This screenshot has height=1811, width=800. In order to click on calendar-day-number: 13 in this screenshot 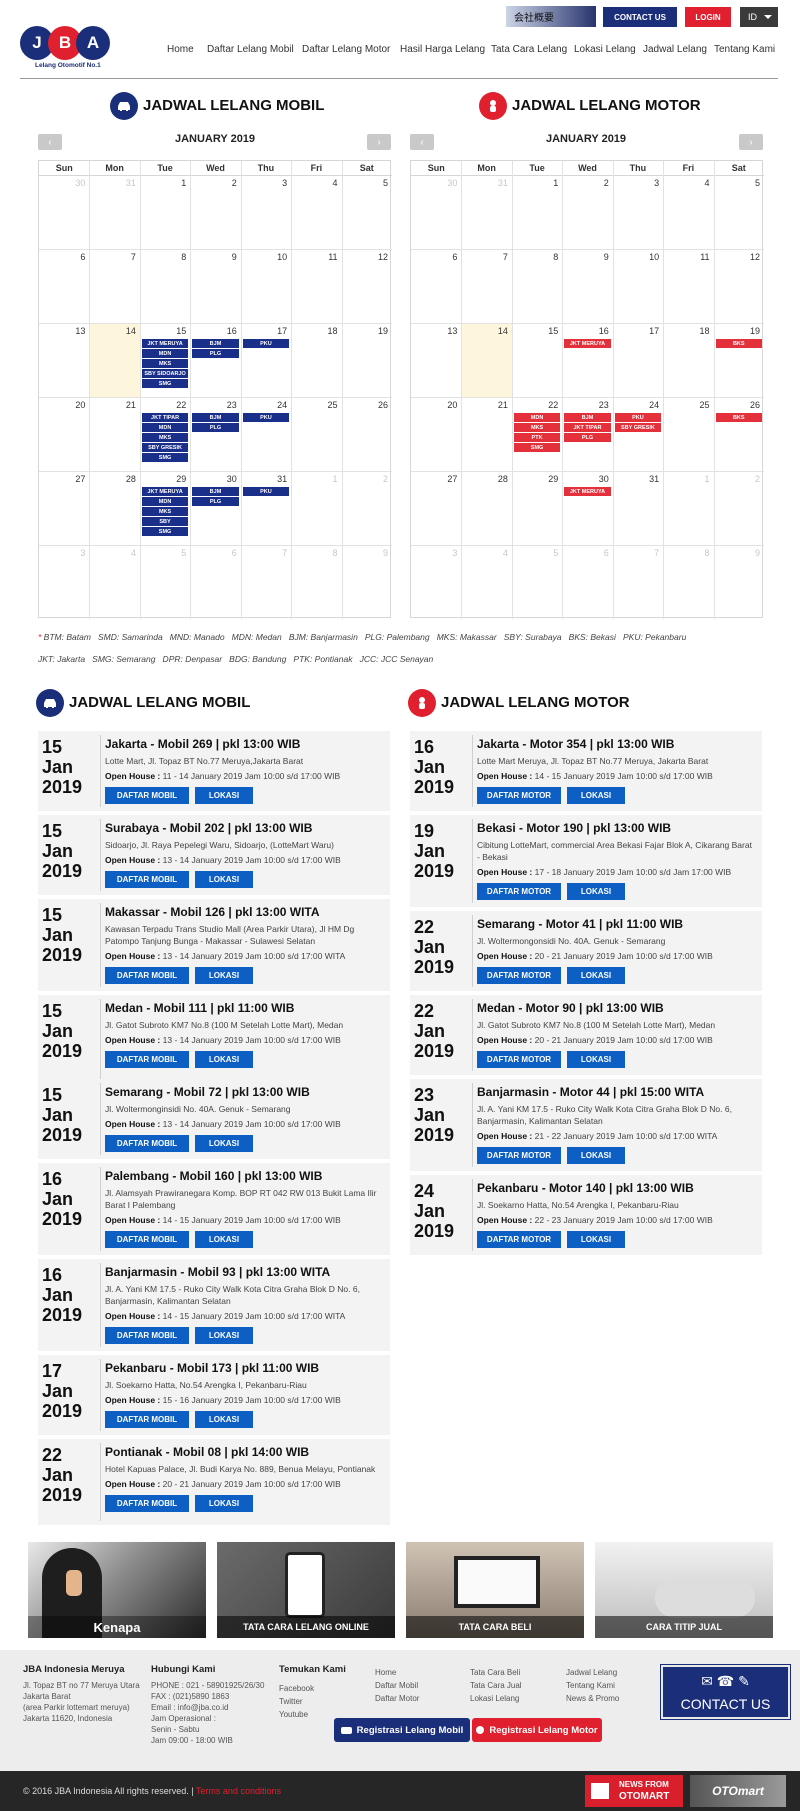, I will do `click(62, 331)`.